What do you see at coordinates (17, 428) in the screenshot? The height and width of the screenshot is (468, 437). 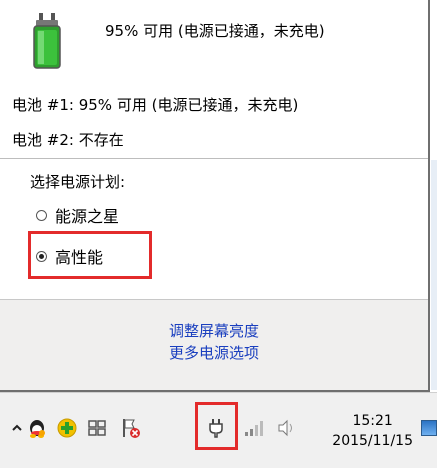 I see `chevron-up-icon` at bounding box center [17, 428].